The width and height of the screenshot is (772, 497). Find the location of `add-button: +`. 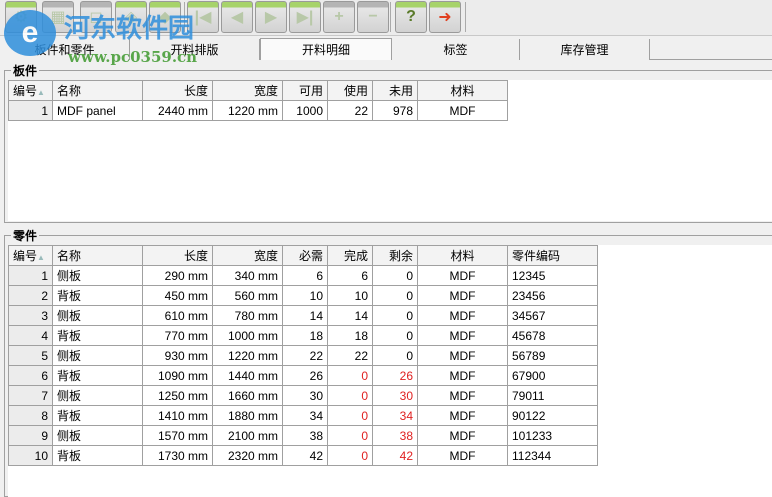

add-button: + is located at coordinates (339, 17).